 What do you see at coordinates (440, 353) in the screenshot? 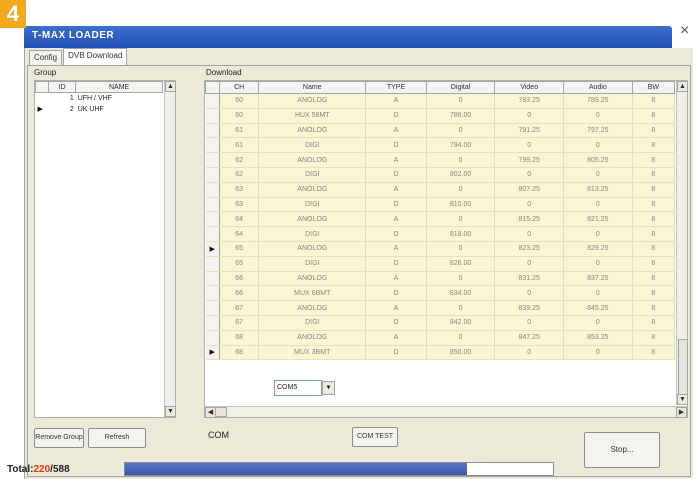
I see `table-row: ▶ 68 MUX 3BMT D 850.00 0 0 8` at bounding box center [440, 353].